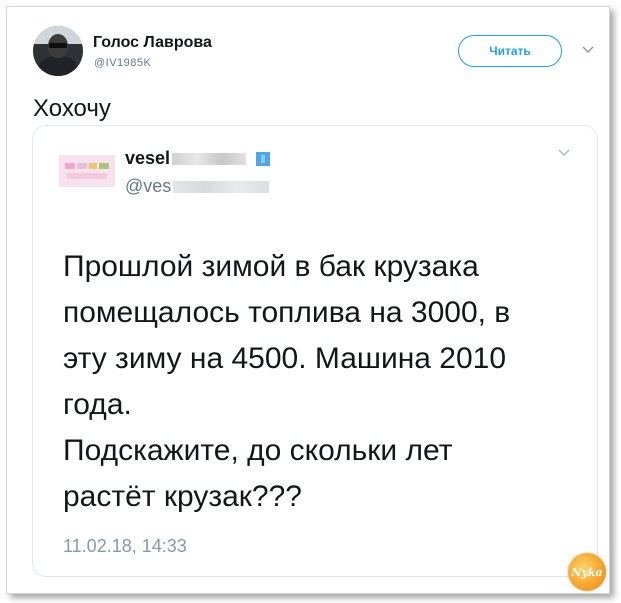 The image size is (621, 603). I want to click on quoted-author-handle: @ves, so click(197, 186).